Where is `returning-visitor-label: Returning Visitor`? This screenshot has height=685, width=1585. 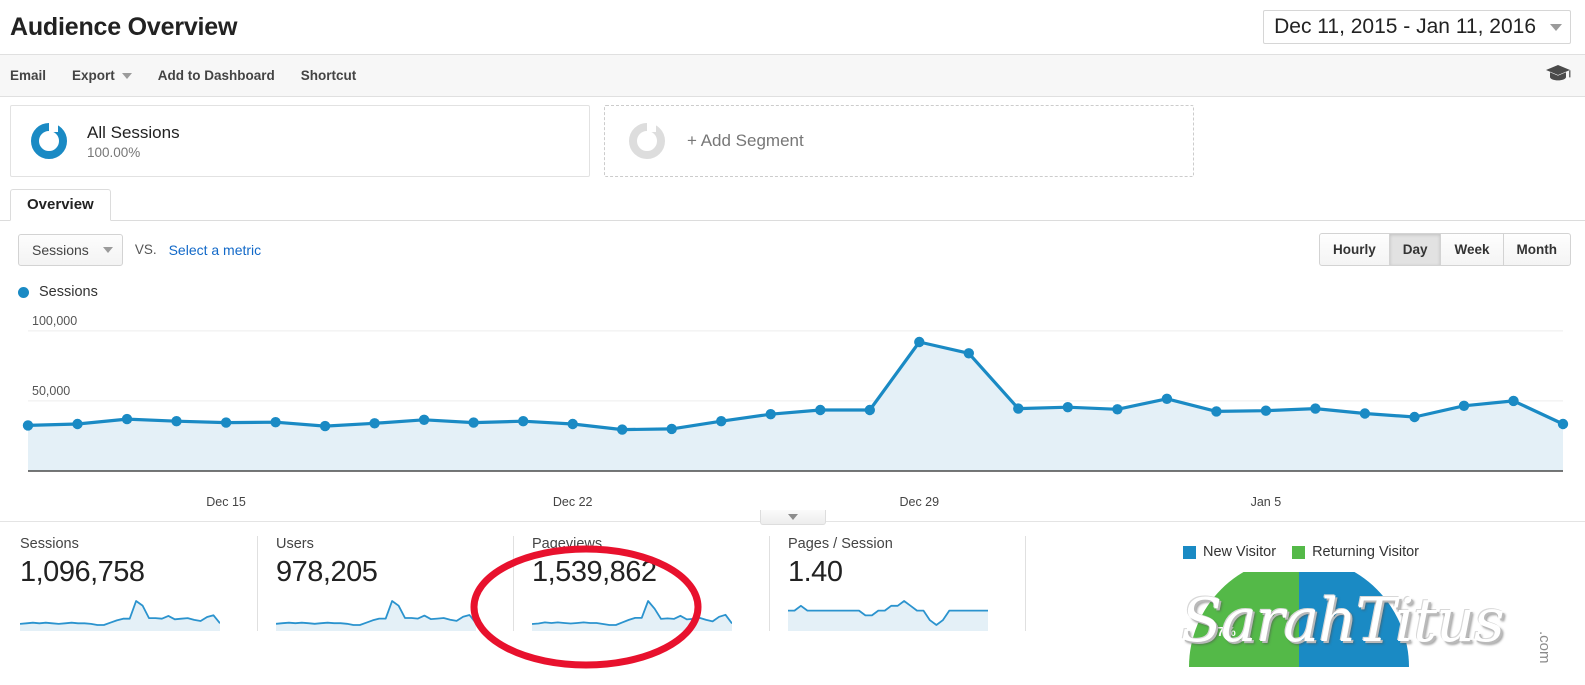 returning-visitor-label: Returning Visitor is located at coordinates (1365, 552).